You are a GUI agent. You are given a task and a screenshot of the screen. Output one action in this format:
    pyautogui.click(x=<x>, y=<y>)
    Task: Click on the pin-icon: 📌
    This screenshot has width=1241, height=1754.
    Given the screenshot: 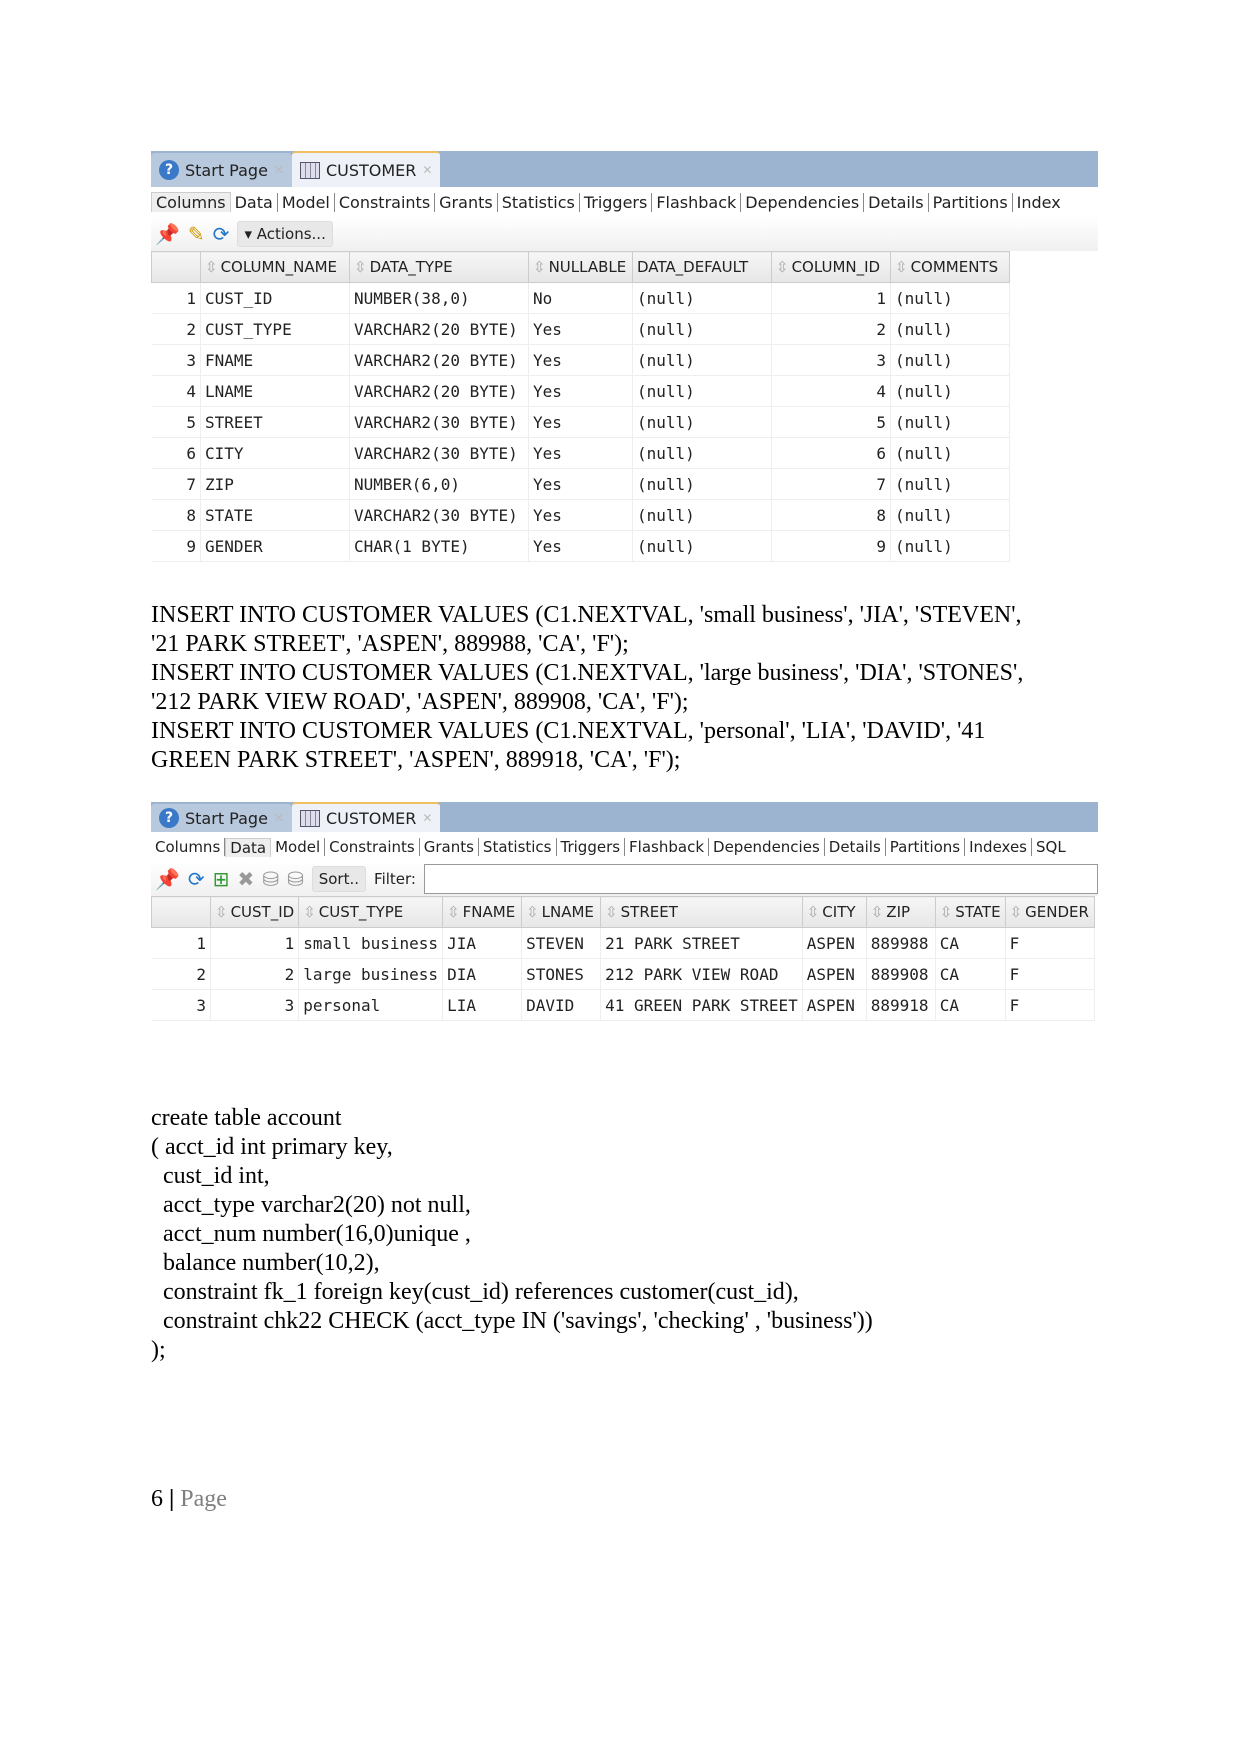 What is the action you would take?
    pyautogui.click(x=167, y=234)
    